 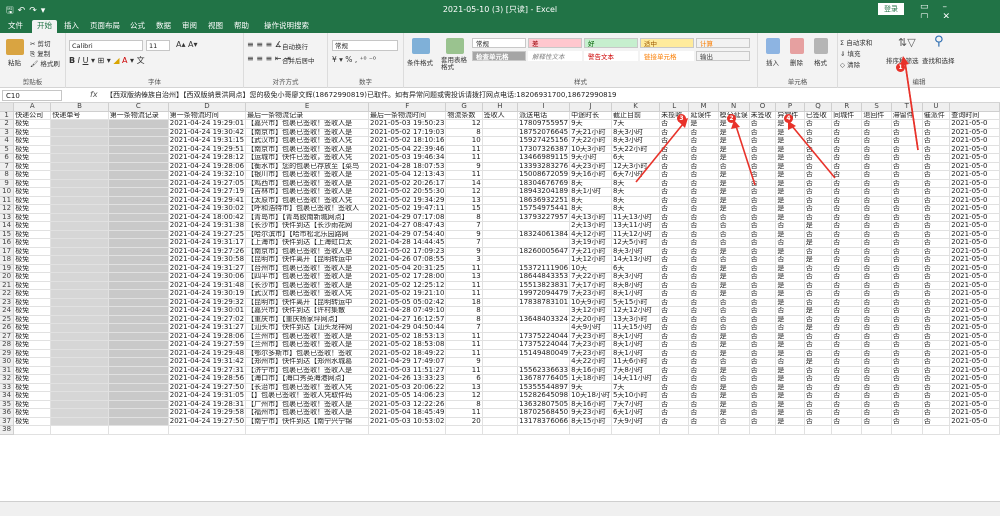 I want to click on cell: 8, so click(x=464, y=217).